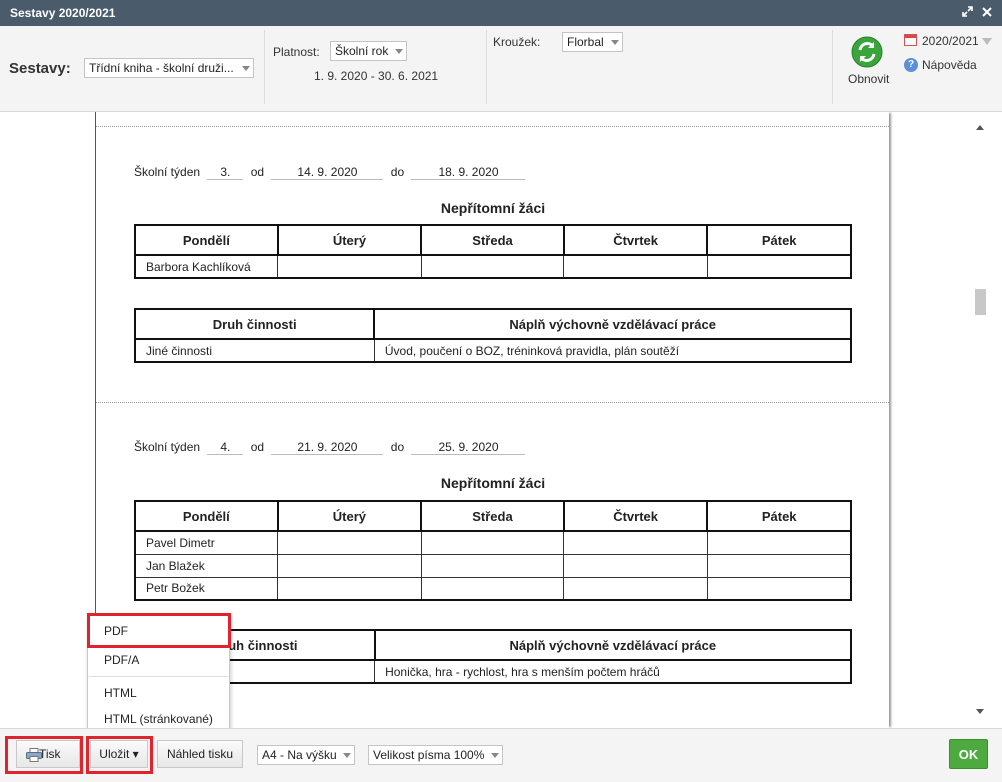 This screenshot has height=782, width=1002. I want to click on platnost-select: Školní rok, so click(368, 51).